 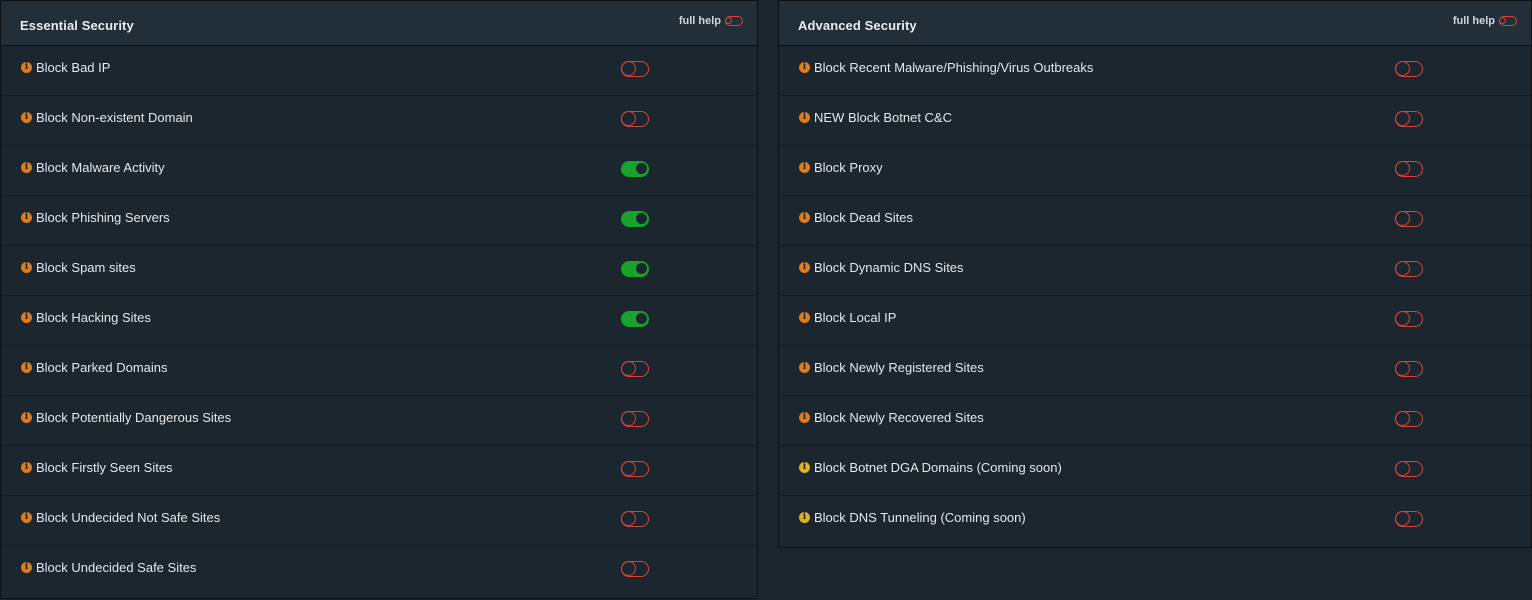 I want to click on setting-row: i Block Spam sites, so click(x=379, y=271).